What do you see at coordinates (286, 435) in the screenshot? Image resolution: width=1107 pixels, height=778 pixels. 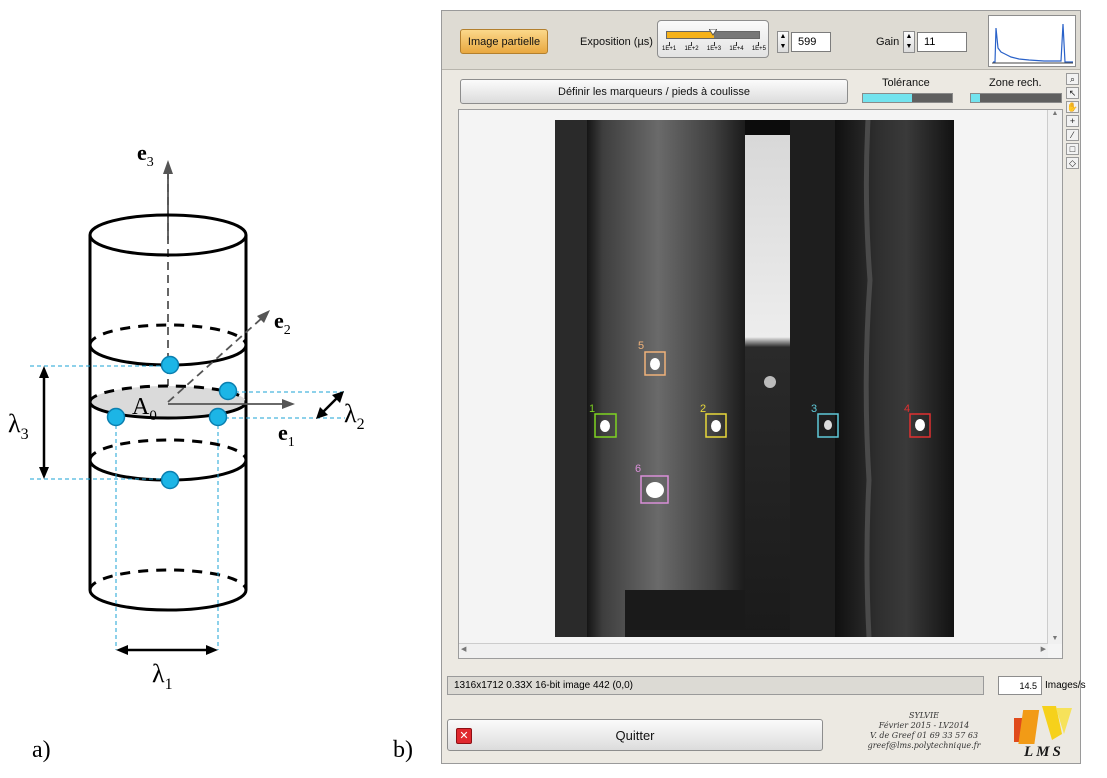 I see `axis-e1-label: e1` at bounding box center [286, 435].